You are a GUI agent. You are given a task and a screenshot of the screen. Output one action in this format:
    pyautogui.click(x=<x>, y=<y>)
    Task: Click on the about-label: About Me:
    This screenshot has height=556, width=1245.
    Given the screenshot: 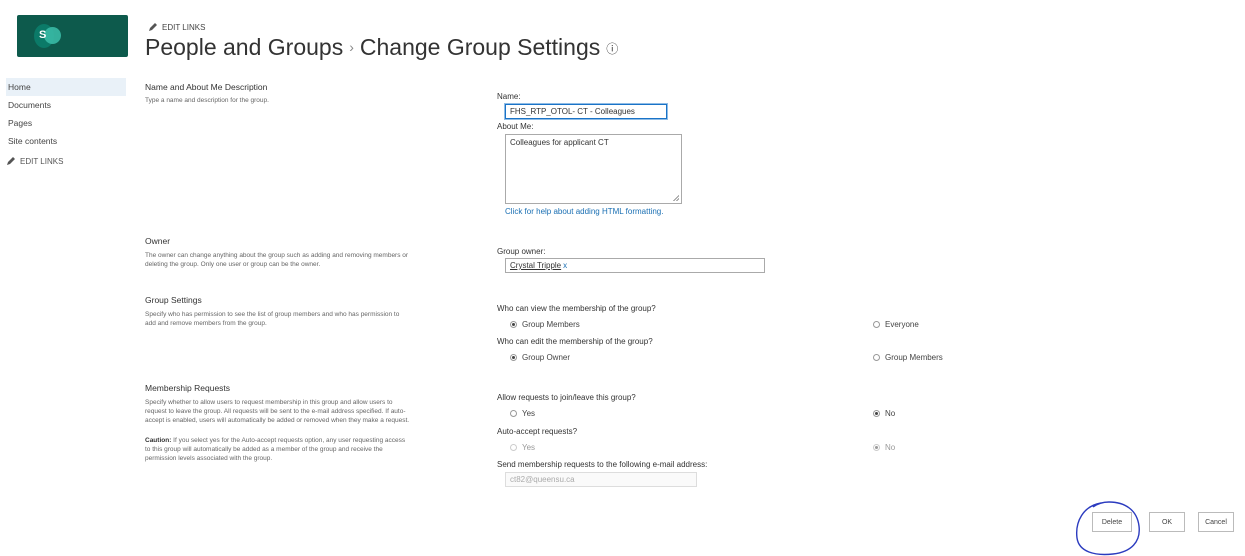 What is the action you would take?
    pyautogui.click(x=515, y=126)
    